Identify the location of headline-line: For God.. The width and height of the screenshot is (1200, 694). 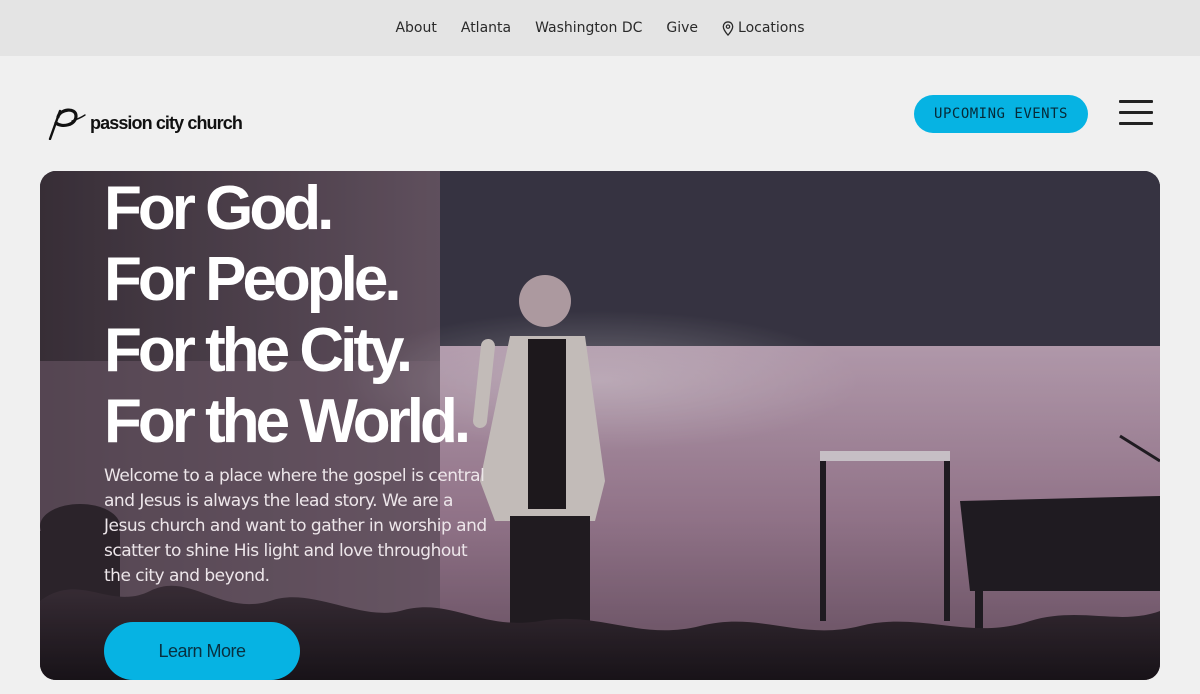
(219, 208).